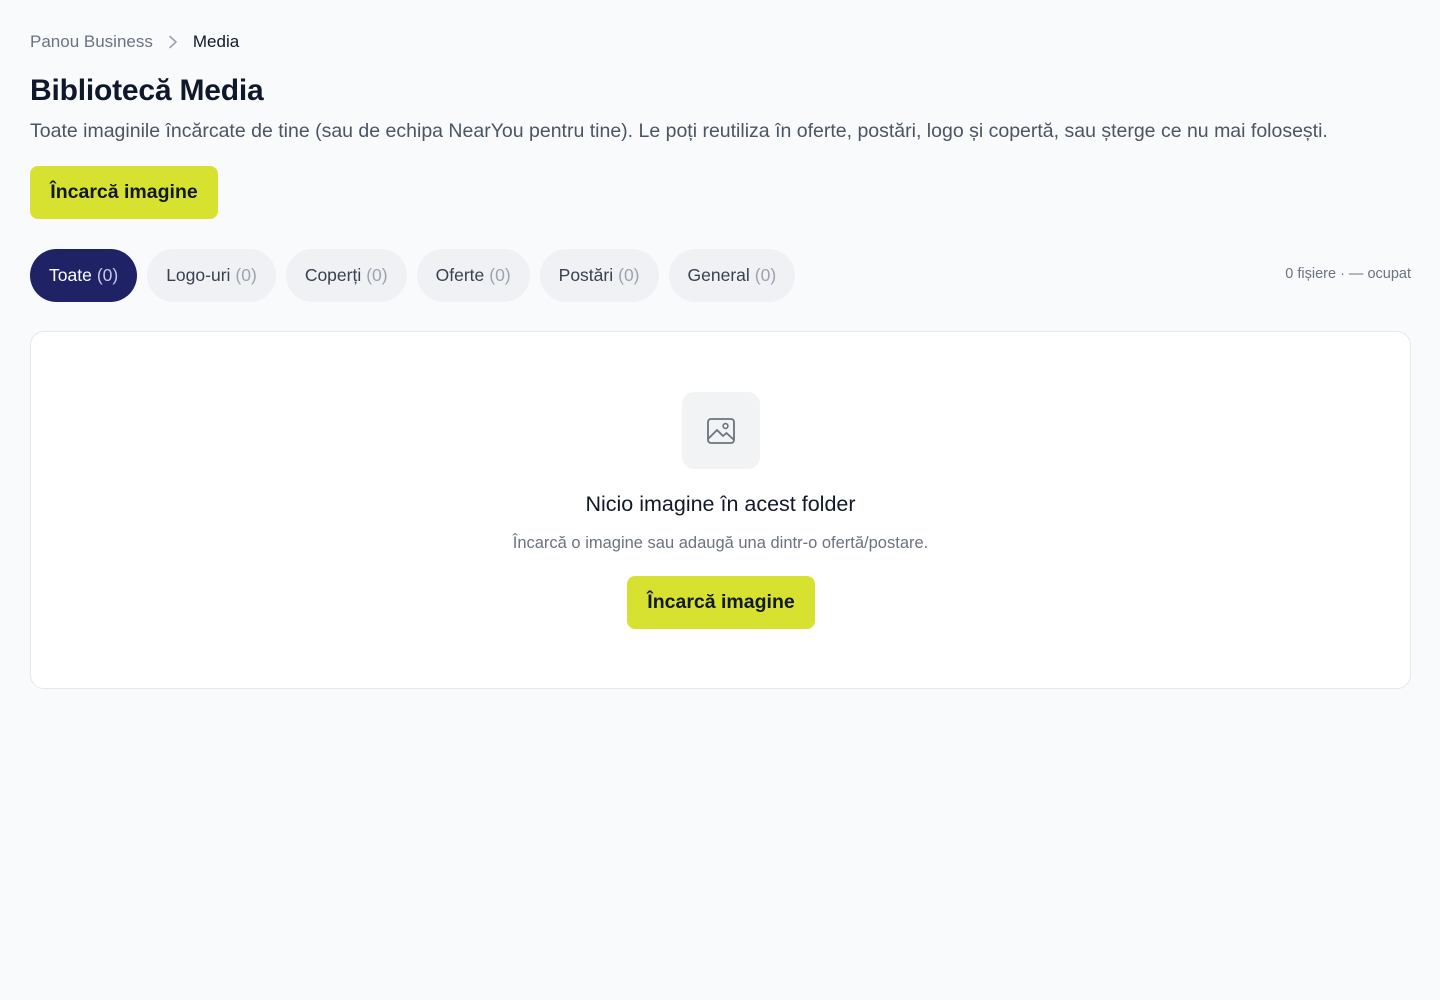 This screenshot has width=1440, height=1000. What do you see at coordinates (718, 275) in the screenshot?
I see `tab-label: General` at bounding box center [718, 275].